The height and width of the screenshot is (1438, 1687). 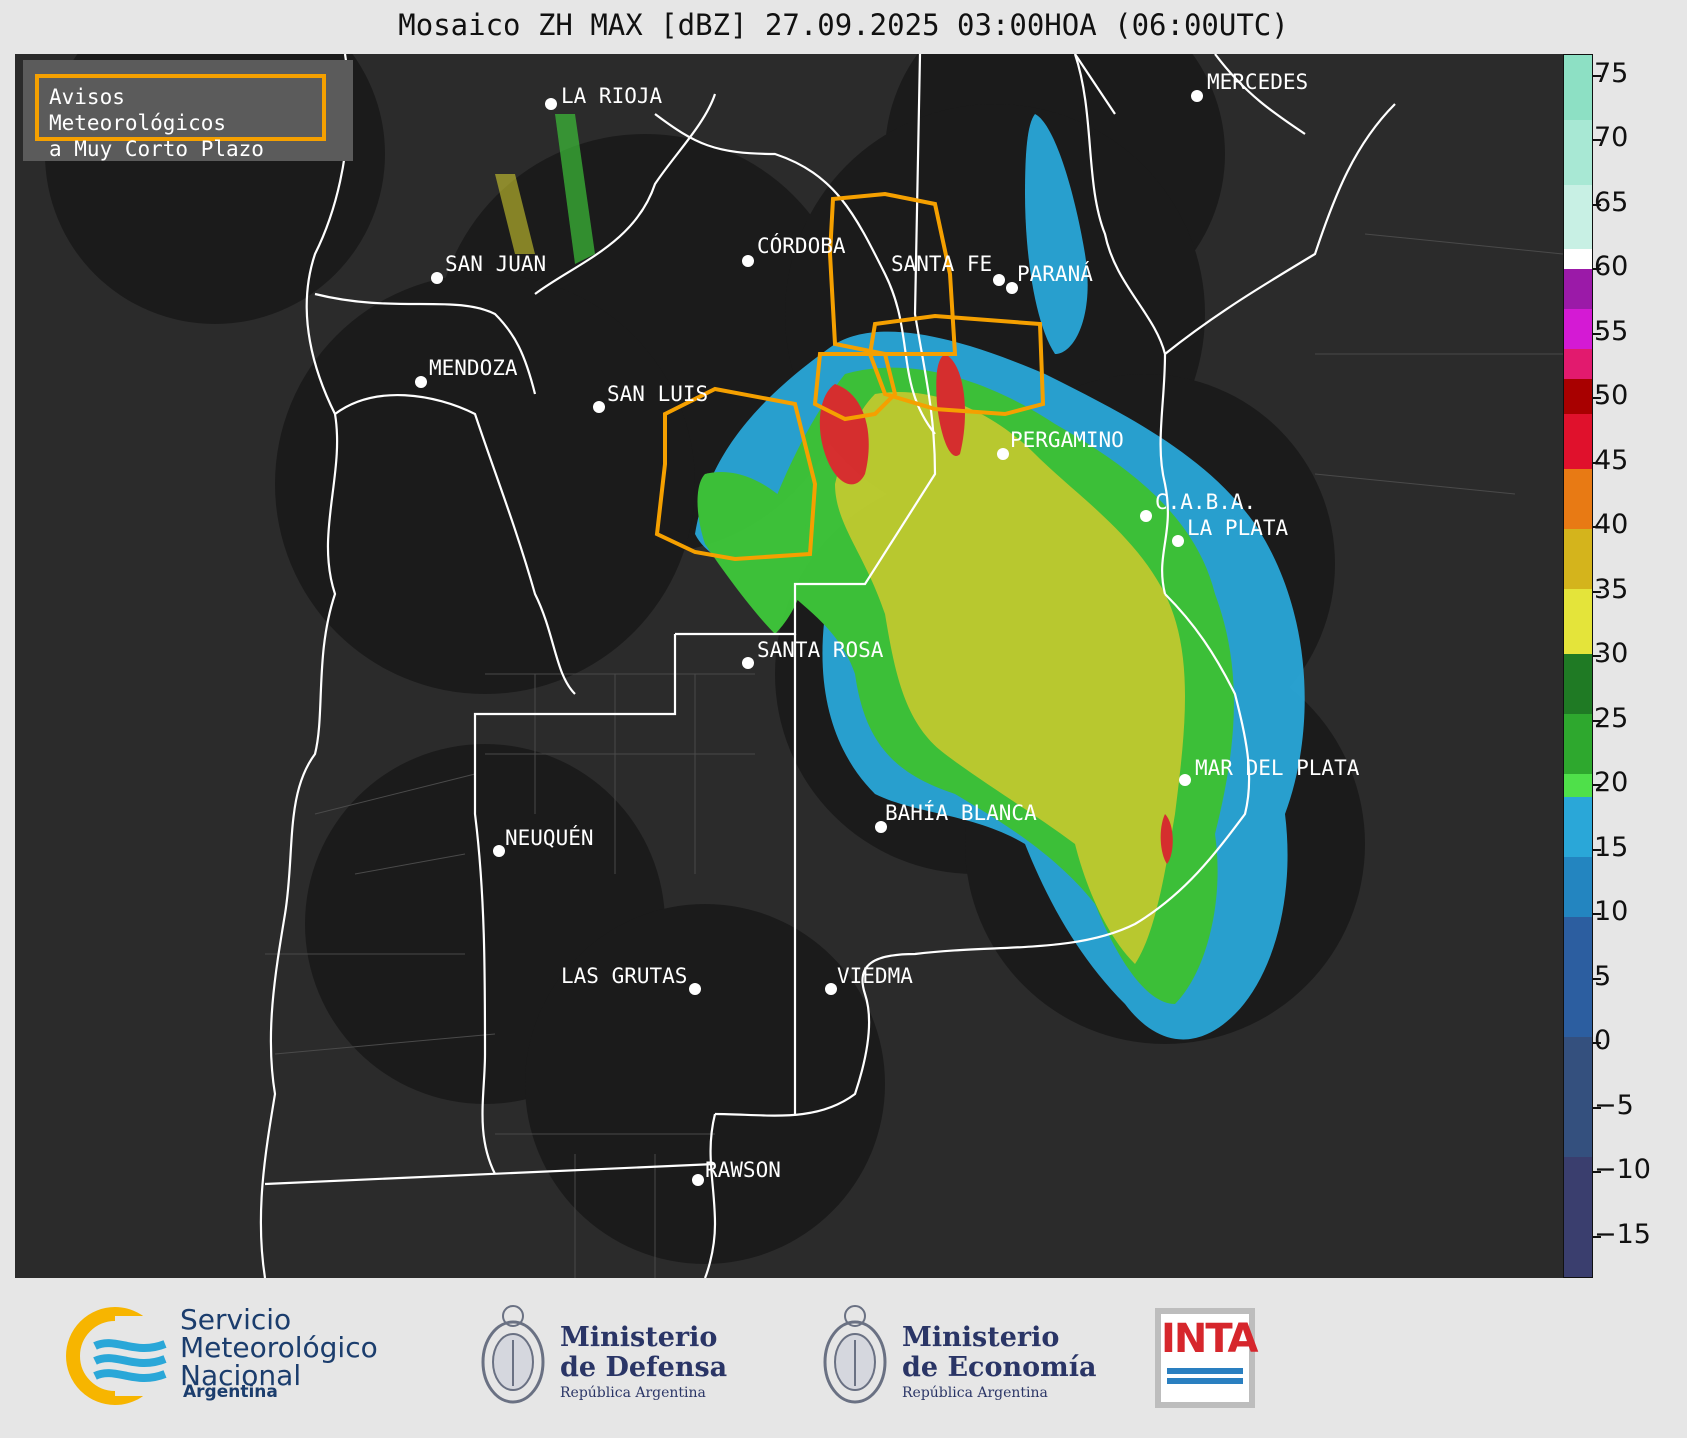 I want to click on defensa-line2: de Defensa, so click(x=644, y=1367).